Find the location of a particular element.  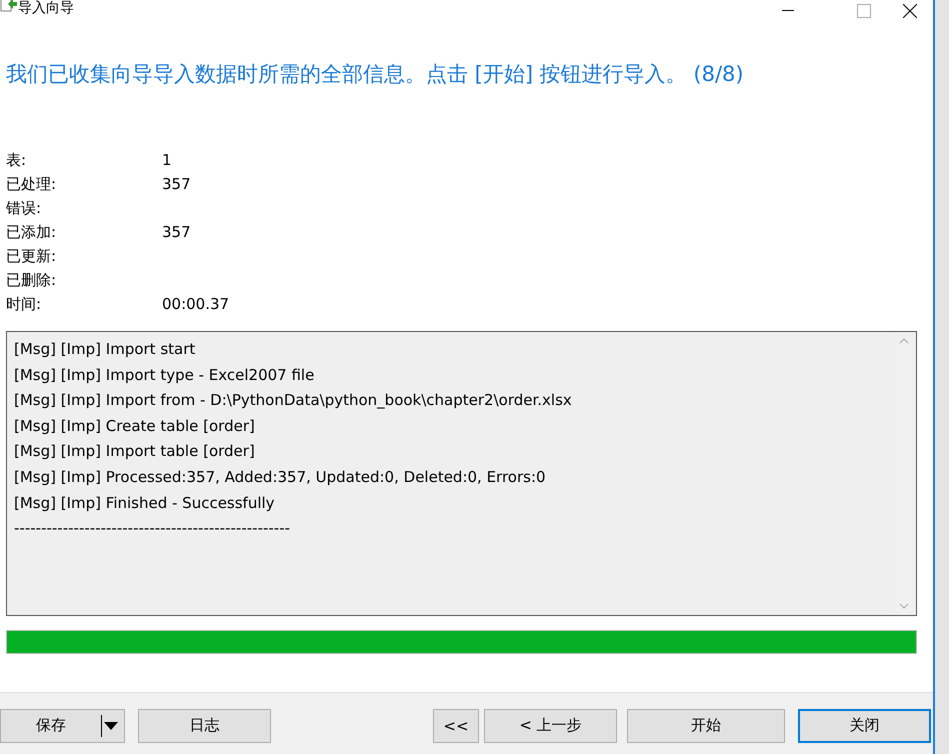

stat-label: 已删除: is located at coordinates (31, 280).